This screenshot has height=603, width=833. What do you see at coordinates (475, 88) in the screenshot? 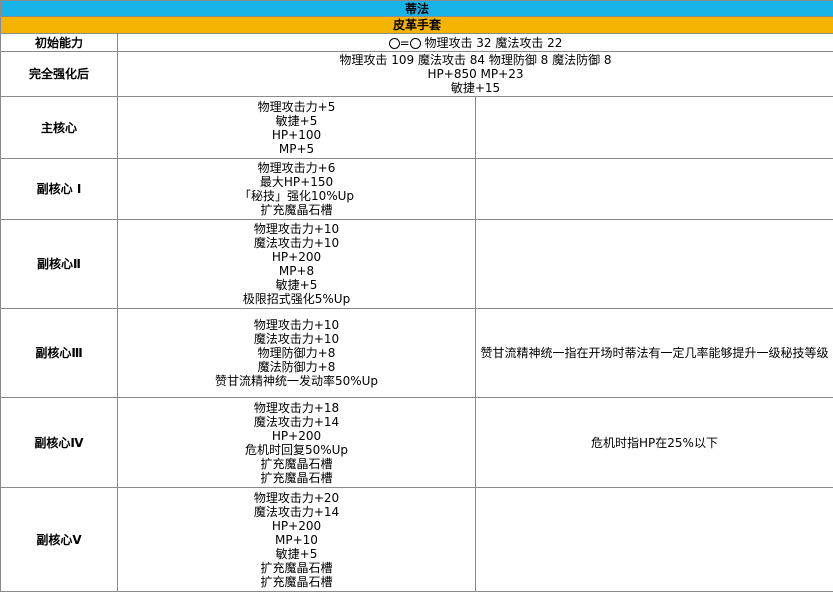
I see `stat-line: 敏捷+15` at bounding box center [475, 88].